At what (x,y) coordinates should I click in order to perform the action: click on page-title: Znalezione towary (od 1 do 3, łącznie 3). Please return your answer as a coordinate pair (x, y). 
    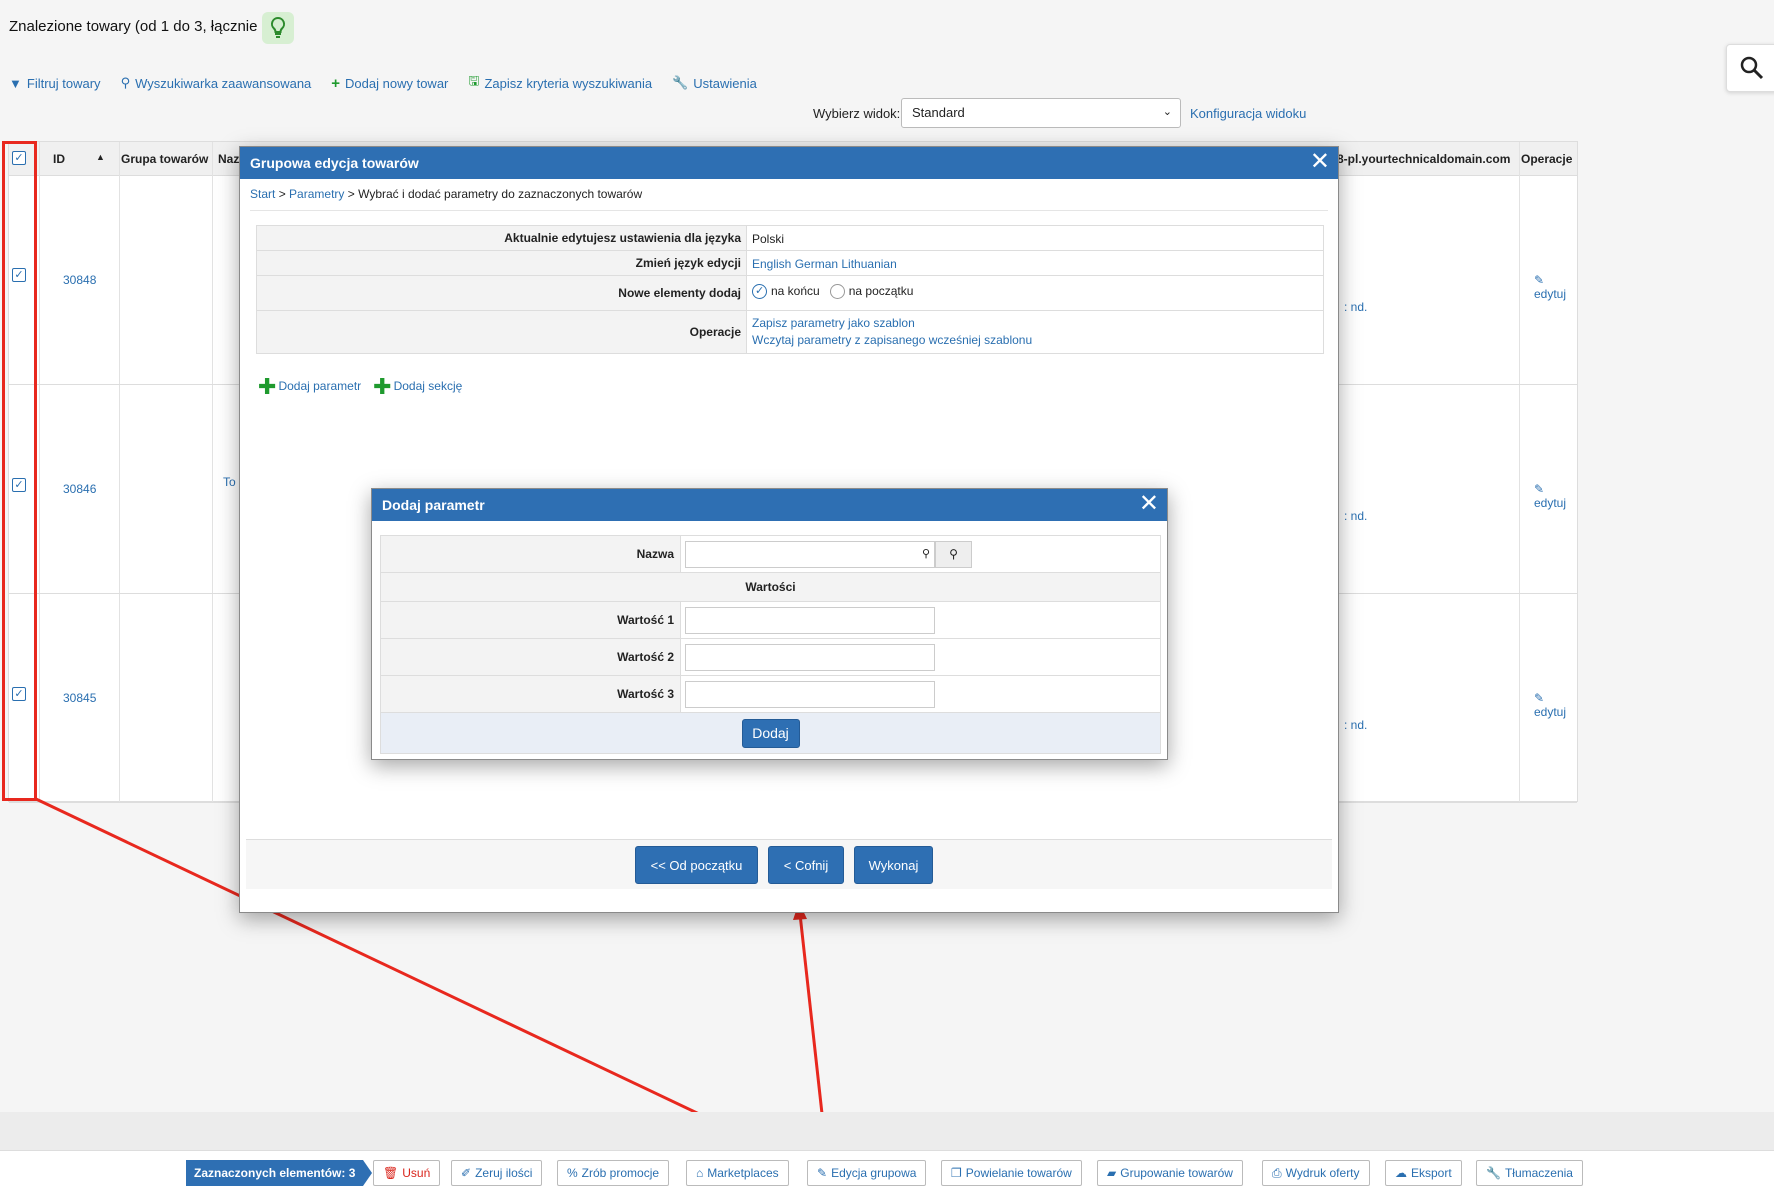
    Looking at the image, I should click on (142, 26).